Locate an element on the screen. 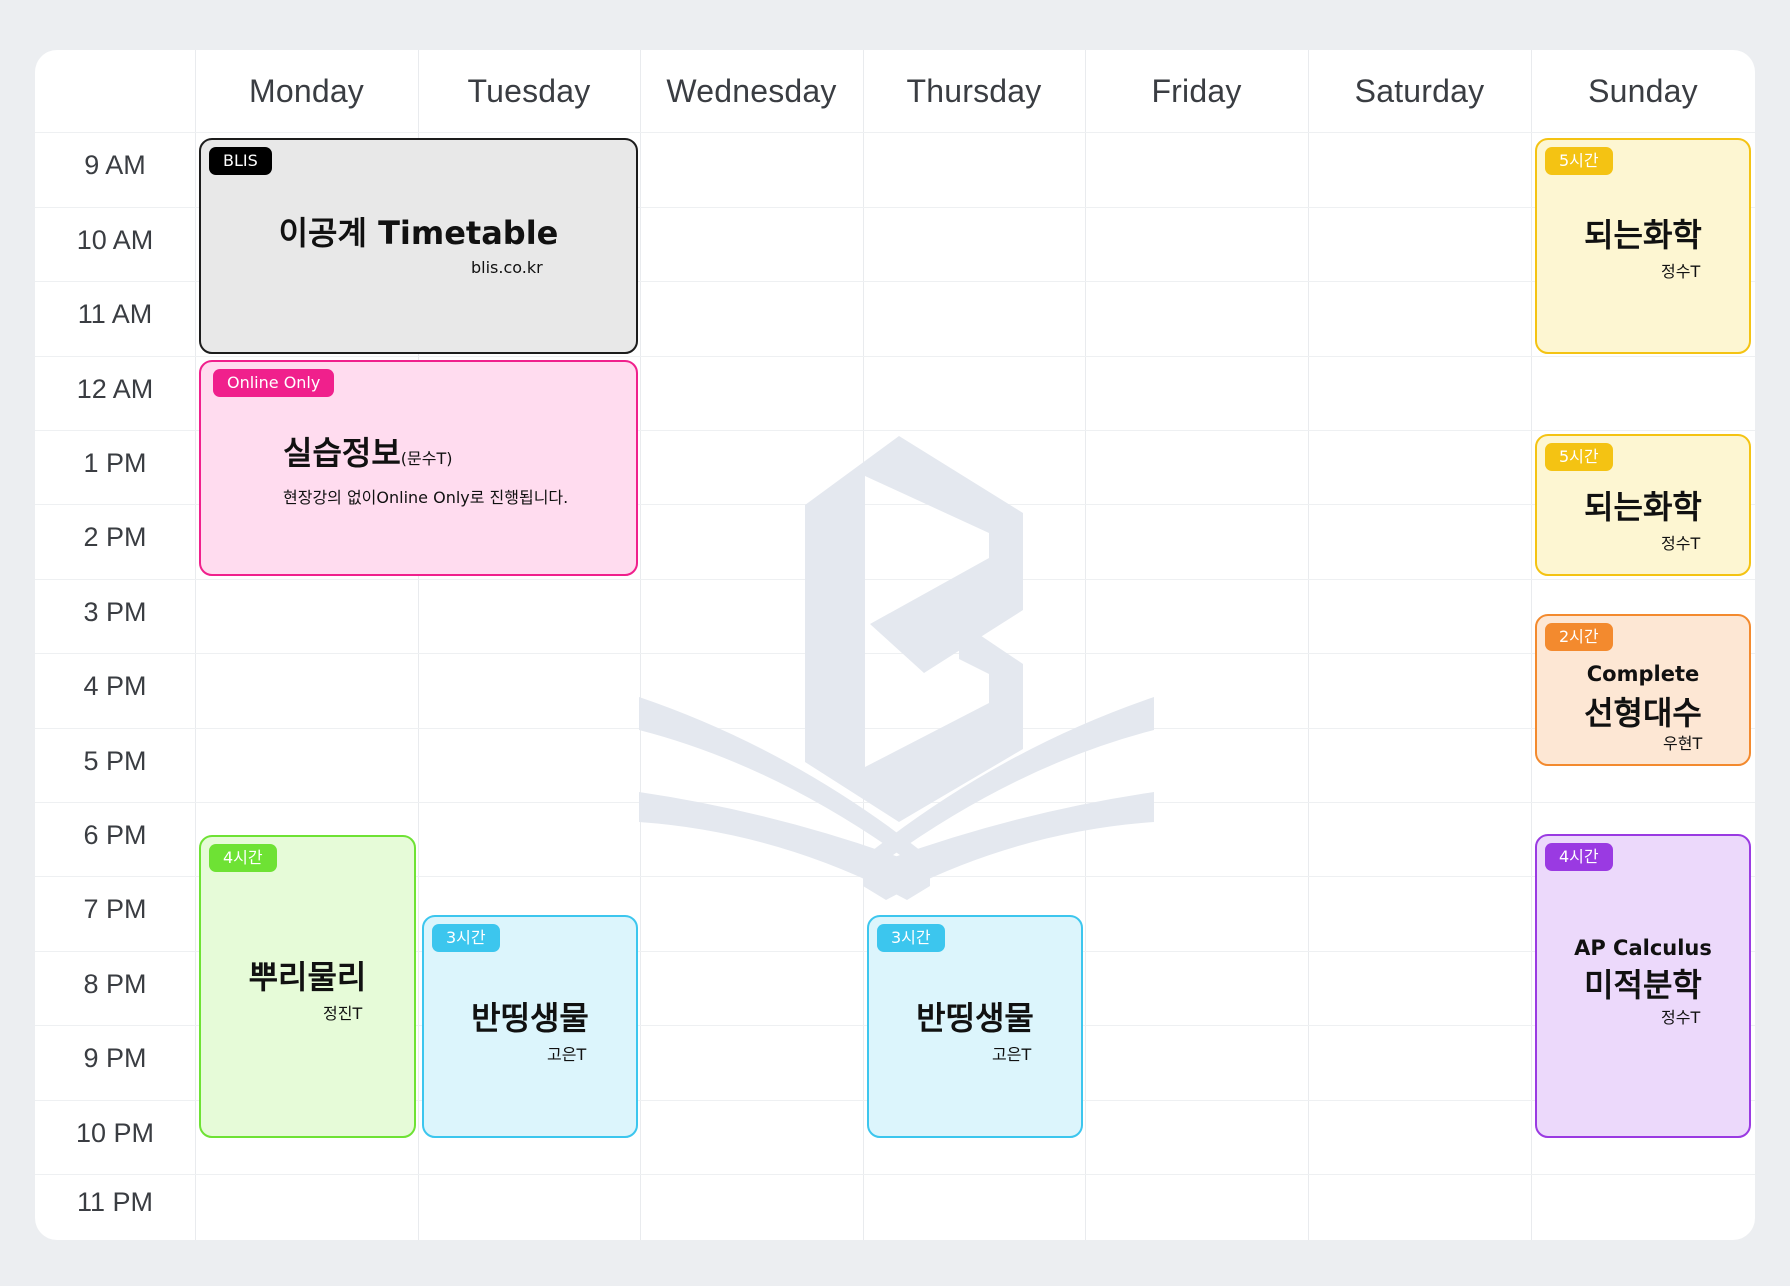 This screenshot has height=1286, width=1790. event-subtitle: 우현T is located at coordinates (1683, 743).